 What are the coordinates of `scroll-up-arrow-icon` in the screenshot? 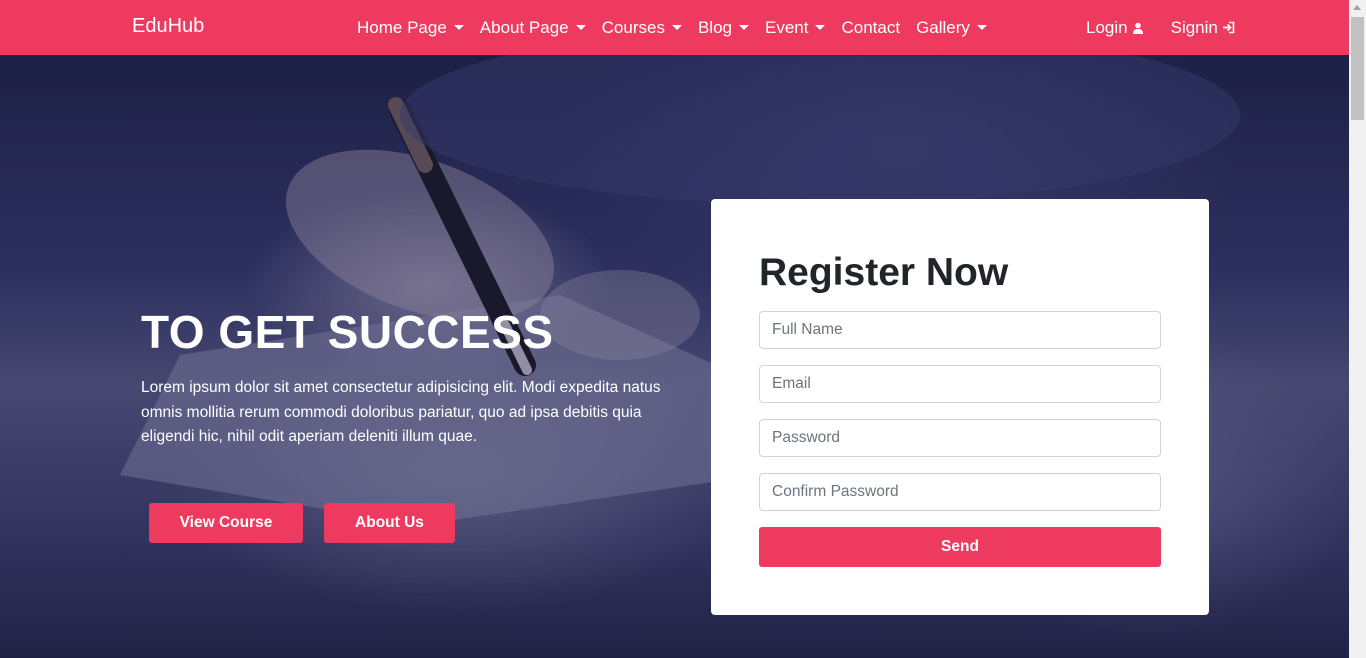 It's located at (1357, 7).